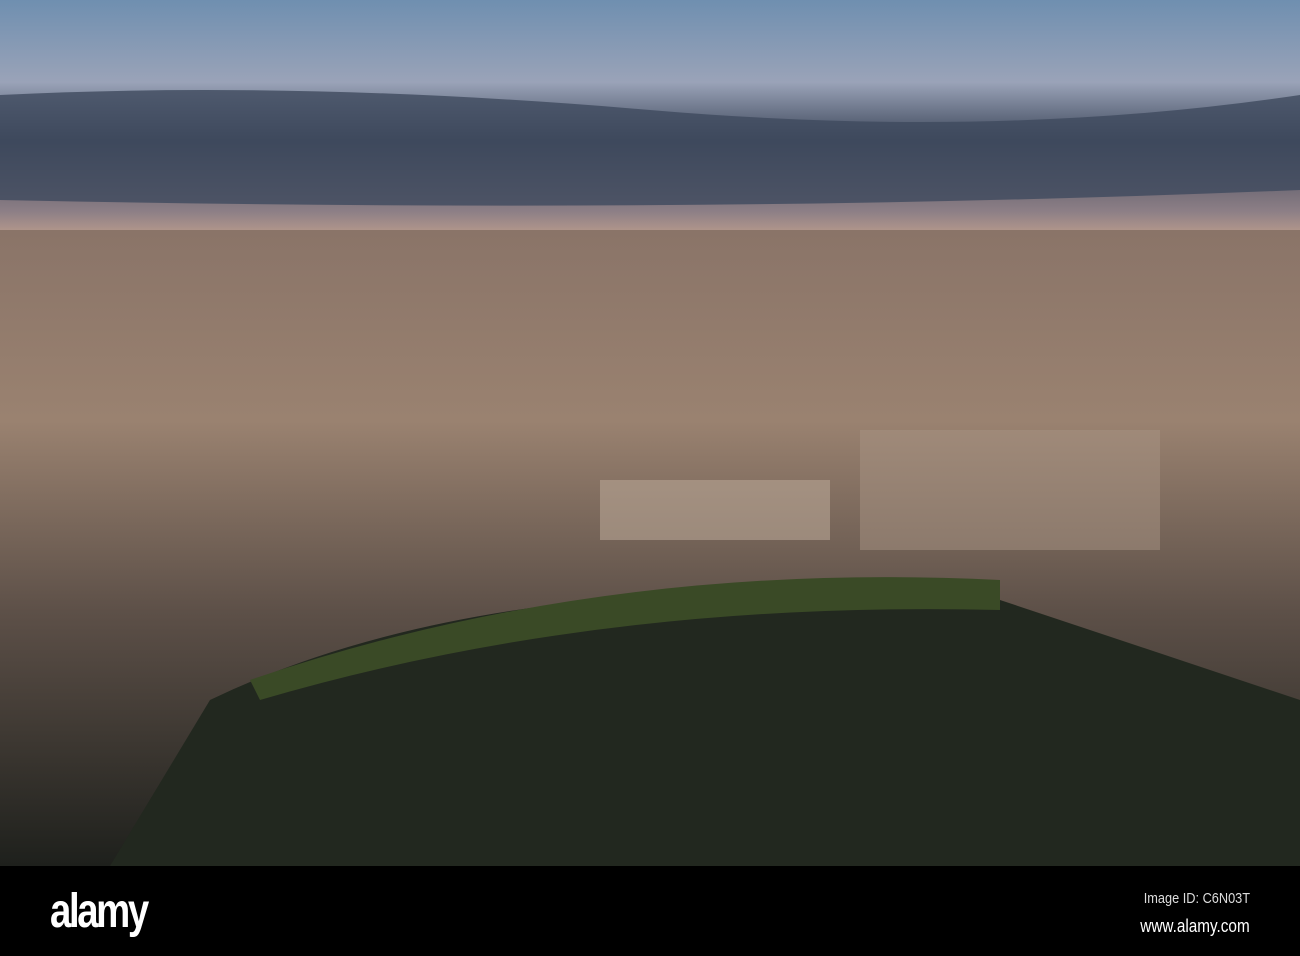 The height and width of the screenshot is (956, 1300). What do you see at coordinates (99, 911) in the screenshot?
I see `alamy-logo: alamy` at bounding box center [99, 911].